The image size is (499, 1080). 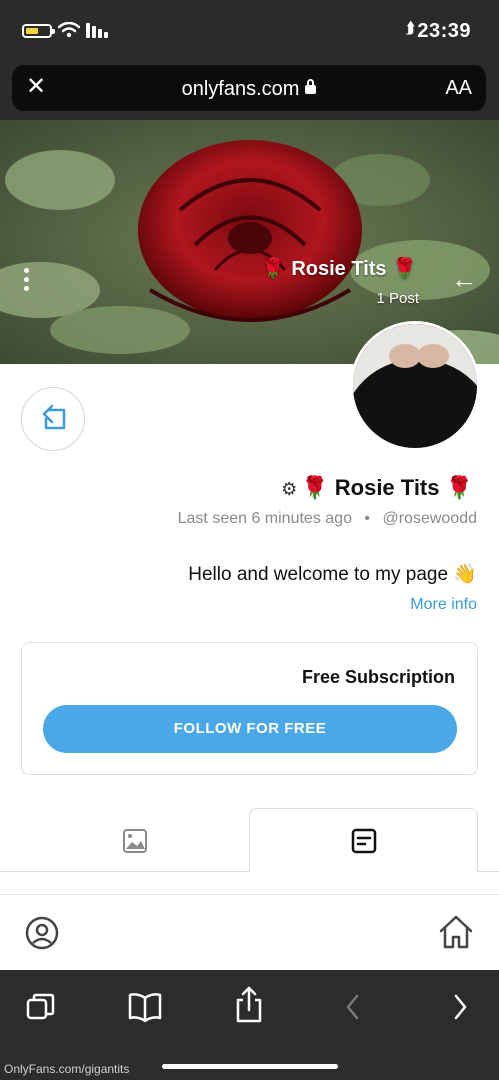 What do you see at coordinates (387, 487) in the screenshot?
I see `profile-name-text: 🌹 Rosie Tits 🌹` at bounding box center [387, 487].